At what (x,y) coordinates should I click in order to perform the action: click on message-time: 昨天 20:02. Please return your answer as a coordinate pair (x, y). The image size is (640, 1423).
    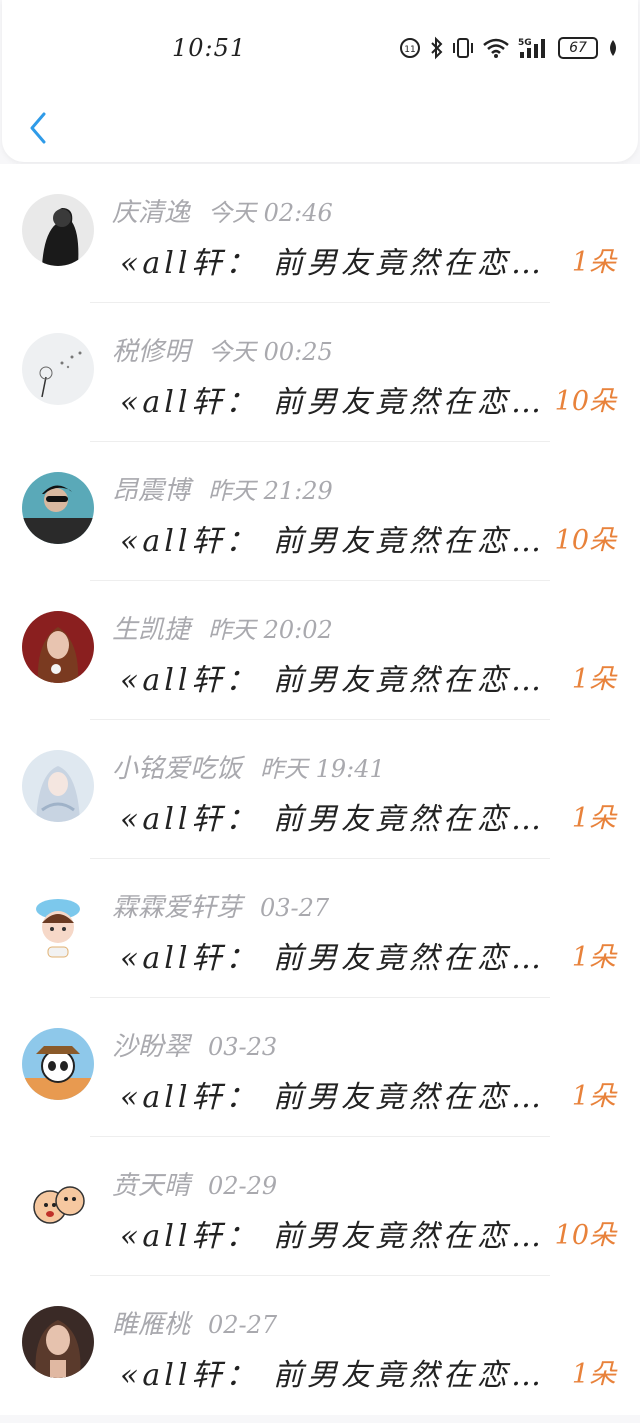
    Looking at the image, I should click on (270, 630).